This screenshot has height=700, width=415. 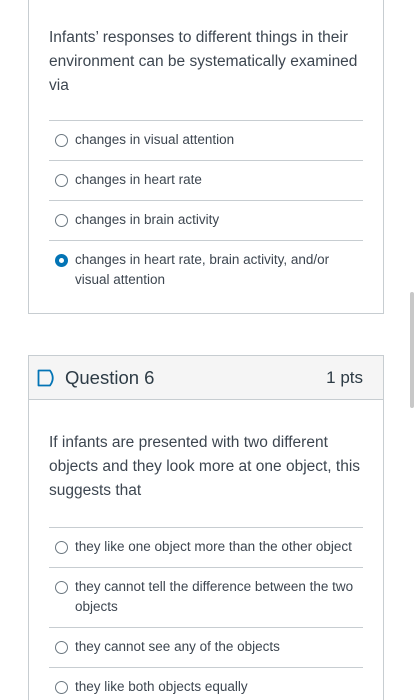 I want to click on answer-option: they like both objects equally, so click(x=206, y=683).